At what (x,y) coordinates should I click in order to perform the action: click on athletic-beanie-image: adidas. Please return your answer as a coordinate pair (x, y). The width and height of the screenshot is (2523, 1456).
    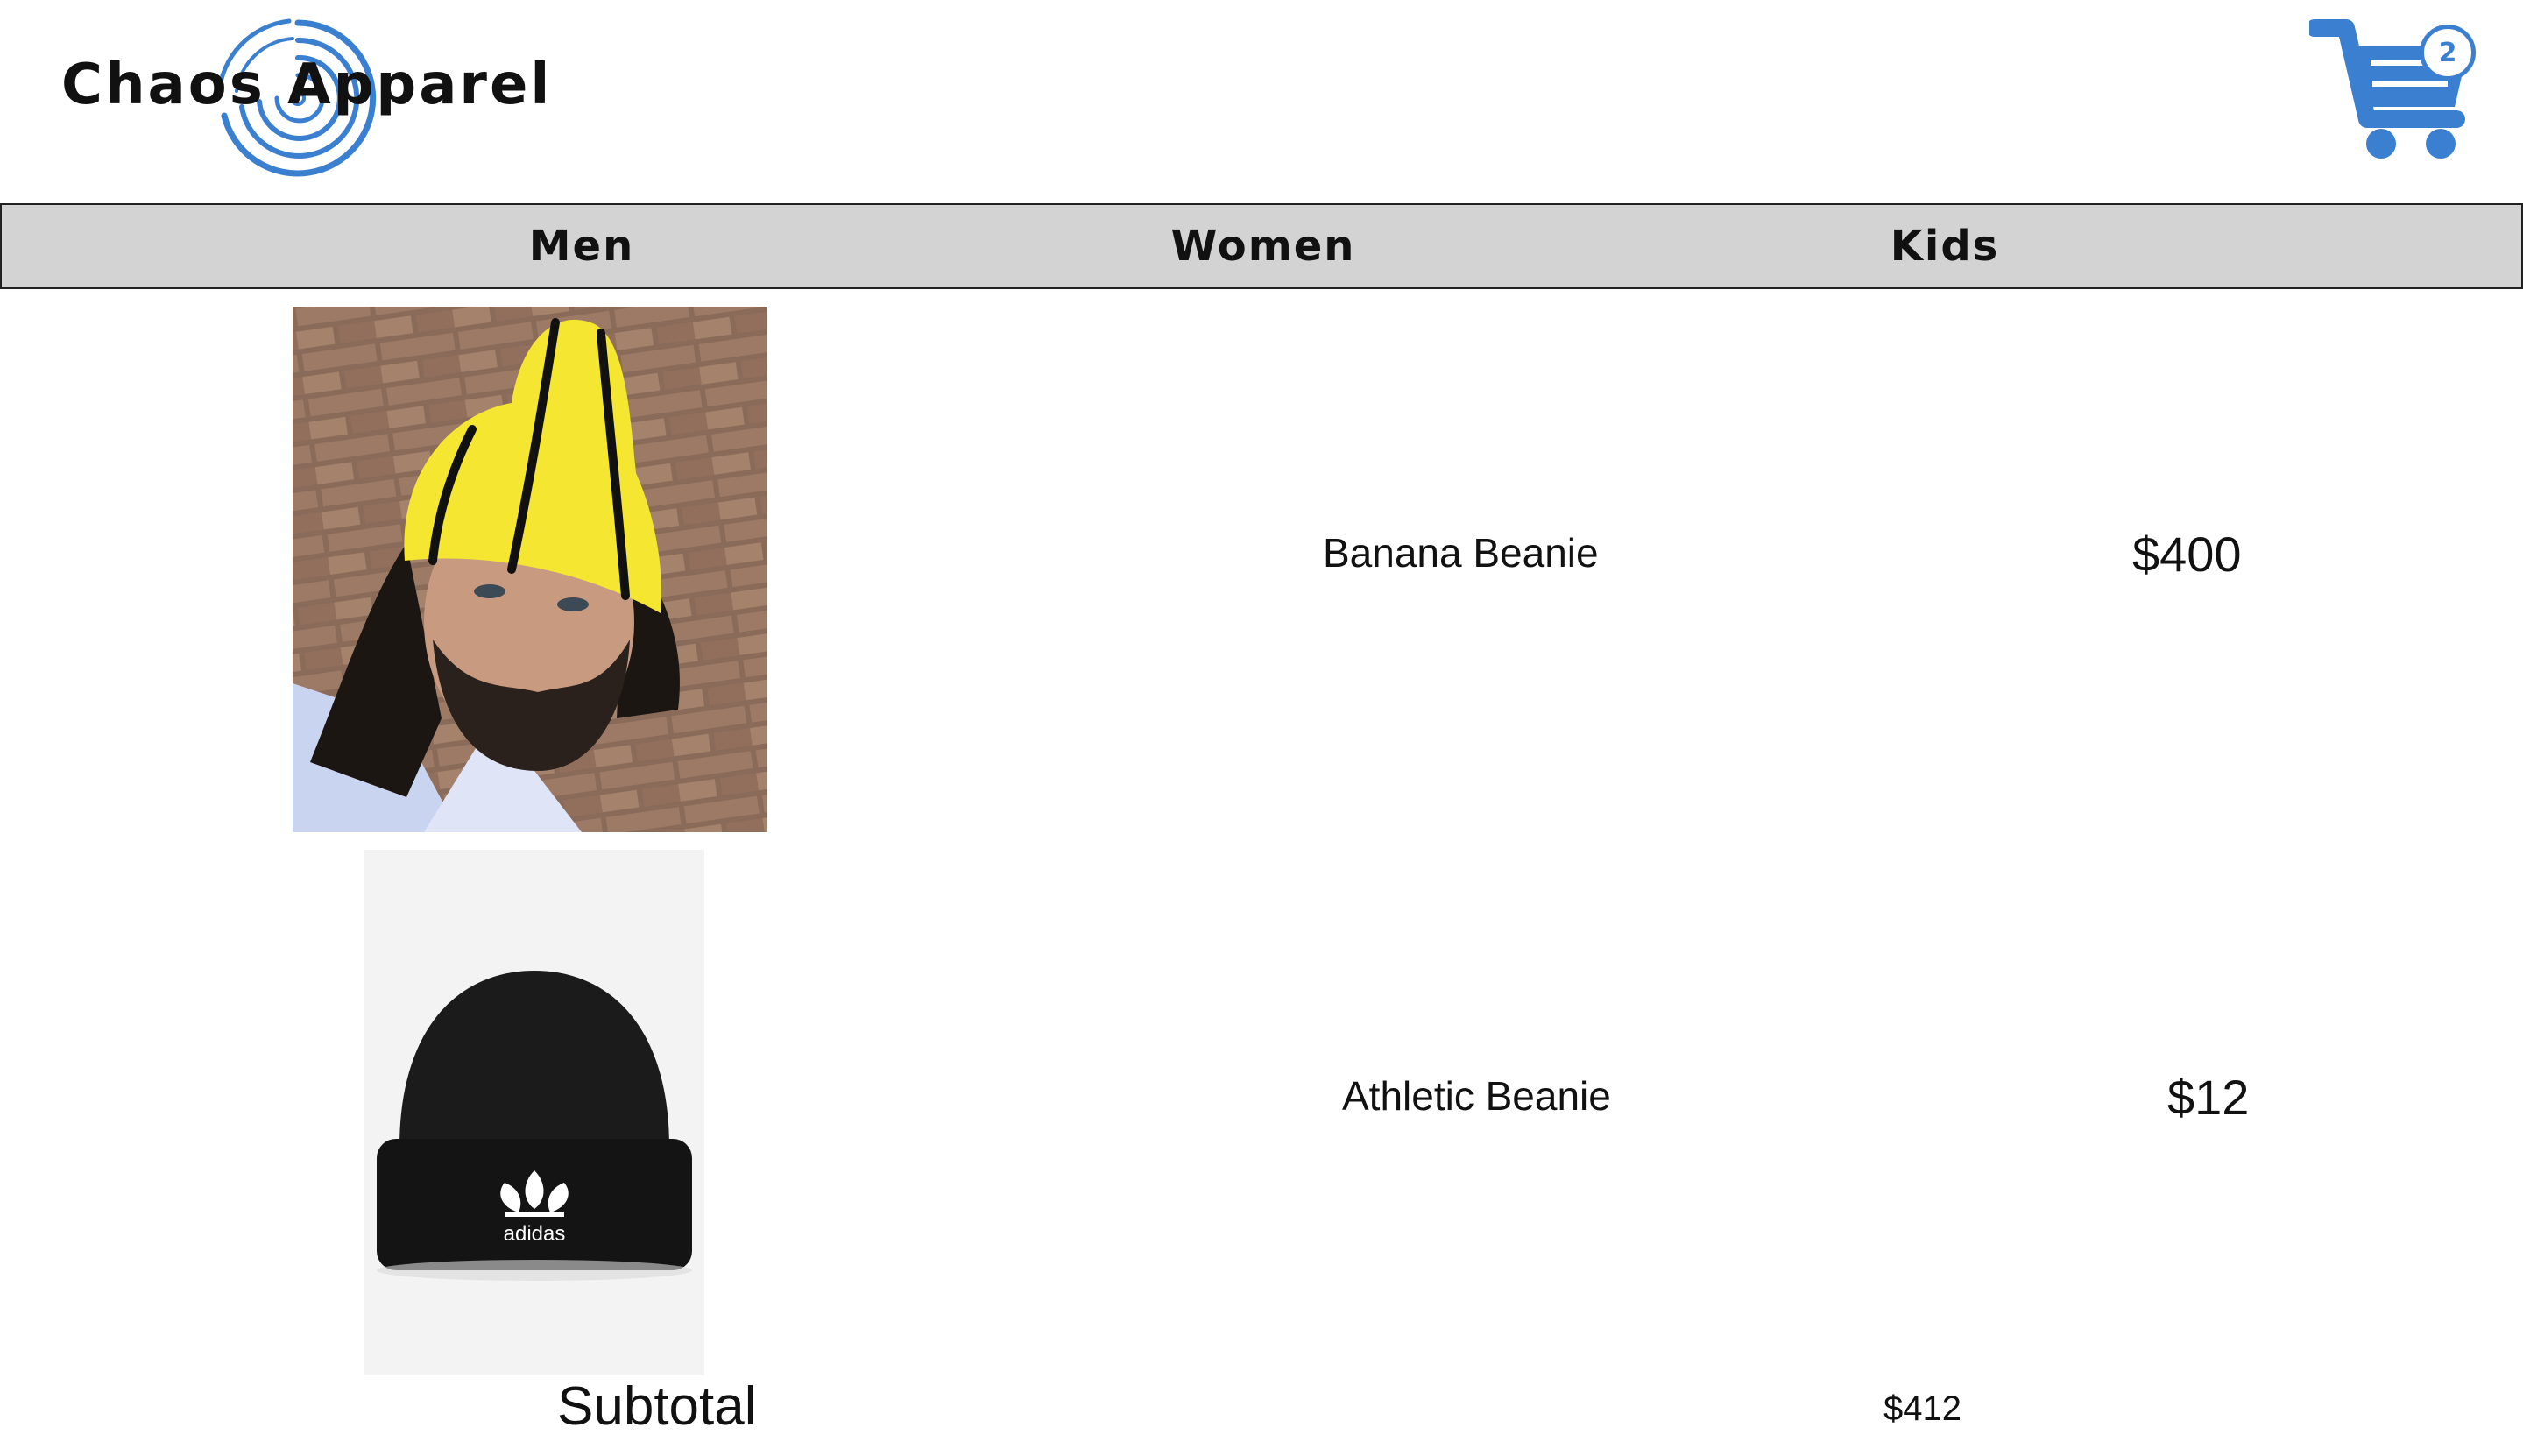
    Looking at the image, I should click on (534, 1112).